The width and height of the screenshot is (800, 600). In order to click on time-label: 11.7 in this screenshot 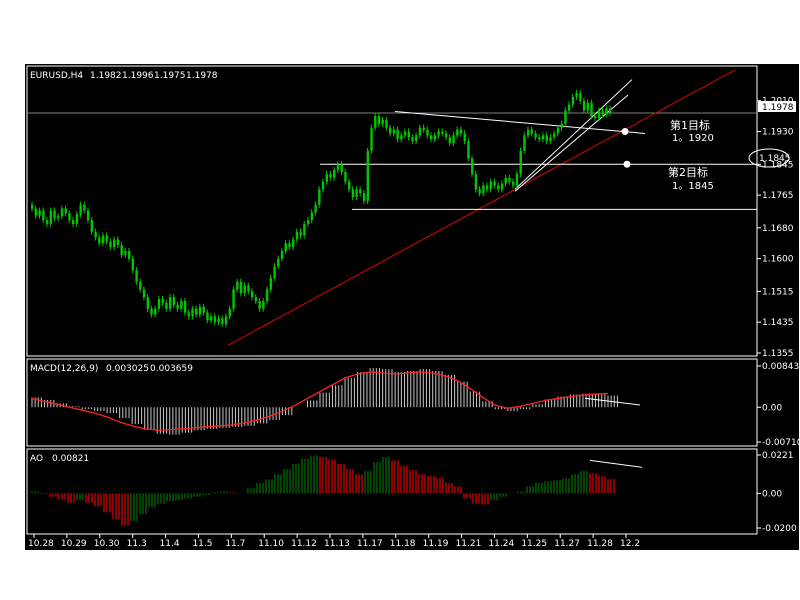, I will do `click(235, 544)`.